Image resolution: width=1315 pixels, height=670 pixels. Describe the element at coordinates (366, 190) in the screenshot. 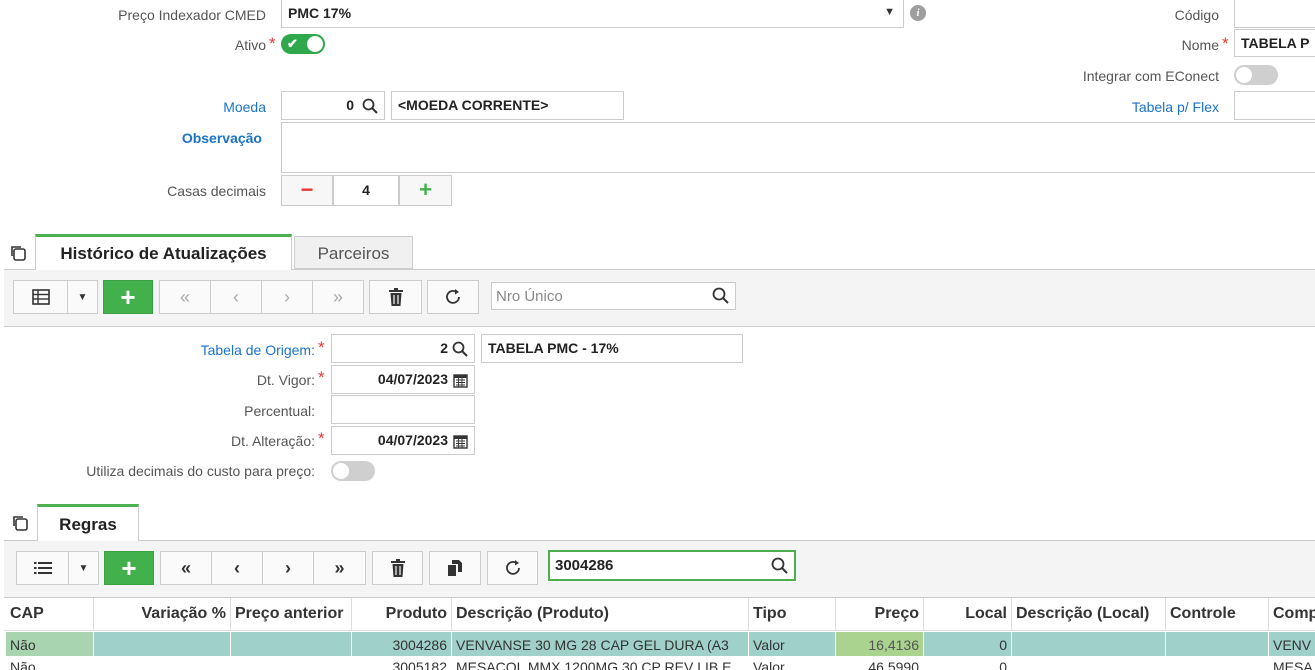

I see `casas-decimais-input: 4` at that location.